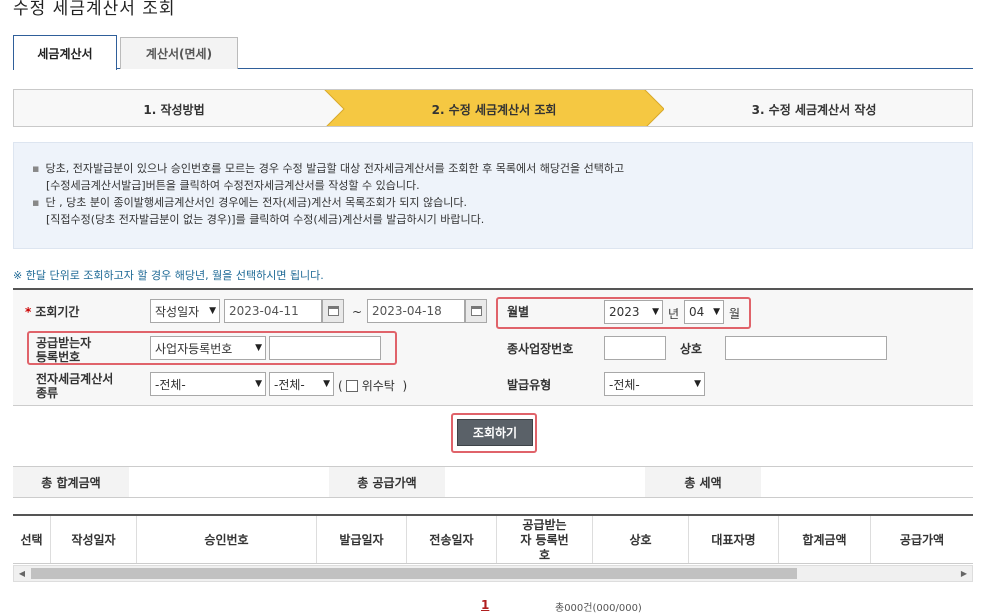  I want to click on month-unit: 월, so click(735, 314).